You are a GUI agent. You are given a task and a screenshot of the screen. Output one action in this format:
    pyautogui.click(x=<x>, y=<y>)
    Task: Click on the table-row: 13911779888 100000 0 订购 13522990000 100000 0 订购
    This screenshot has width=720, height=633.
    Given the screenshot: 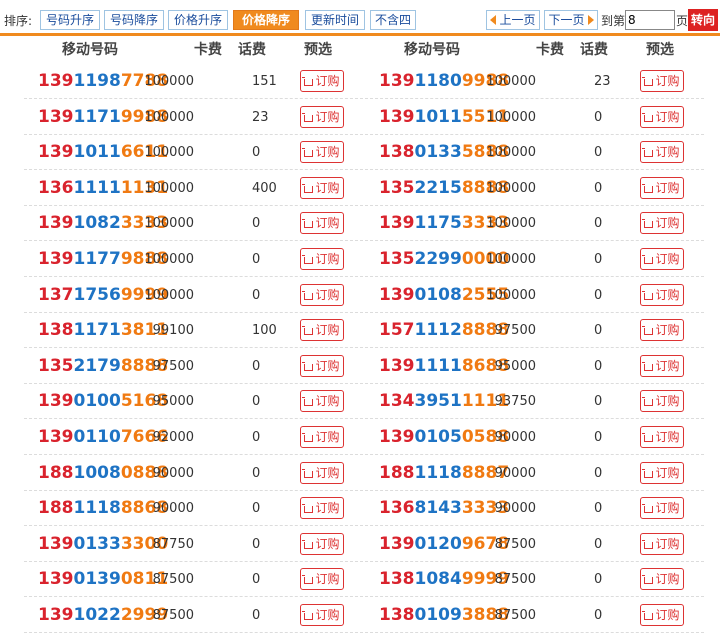 What is the action you would take?
    pyautogui.click(x=364, y=259)
    